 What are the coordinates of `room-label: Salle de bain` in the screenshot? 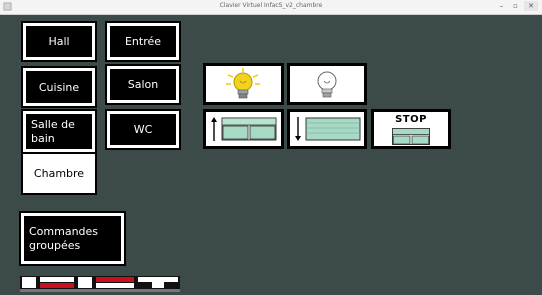 It's located at (53, 131).